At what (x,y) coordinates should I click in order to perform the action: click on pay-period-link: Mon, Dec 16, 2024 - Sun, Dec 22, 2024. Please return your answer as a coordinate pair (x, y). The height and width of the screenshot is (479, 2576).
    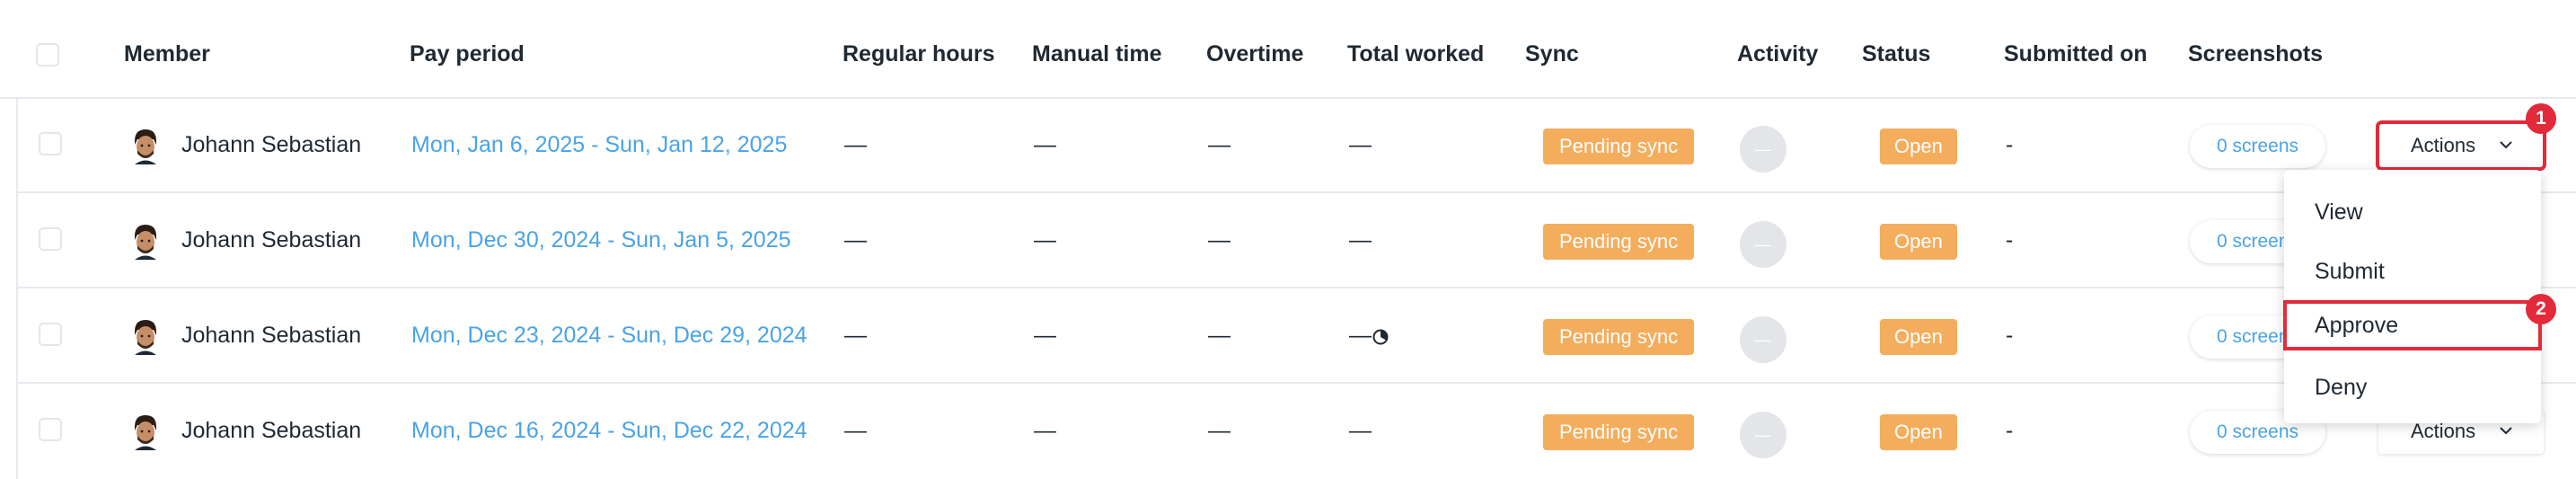
    Looking at the image, I should click on (609, 430).